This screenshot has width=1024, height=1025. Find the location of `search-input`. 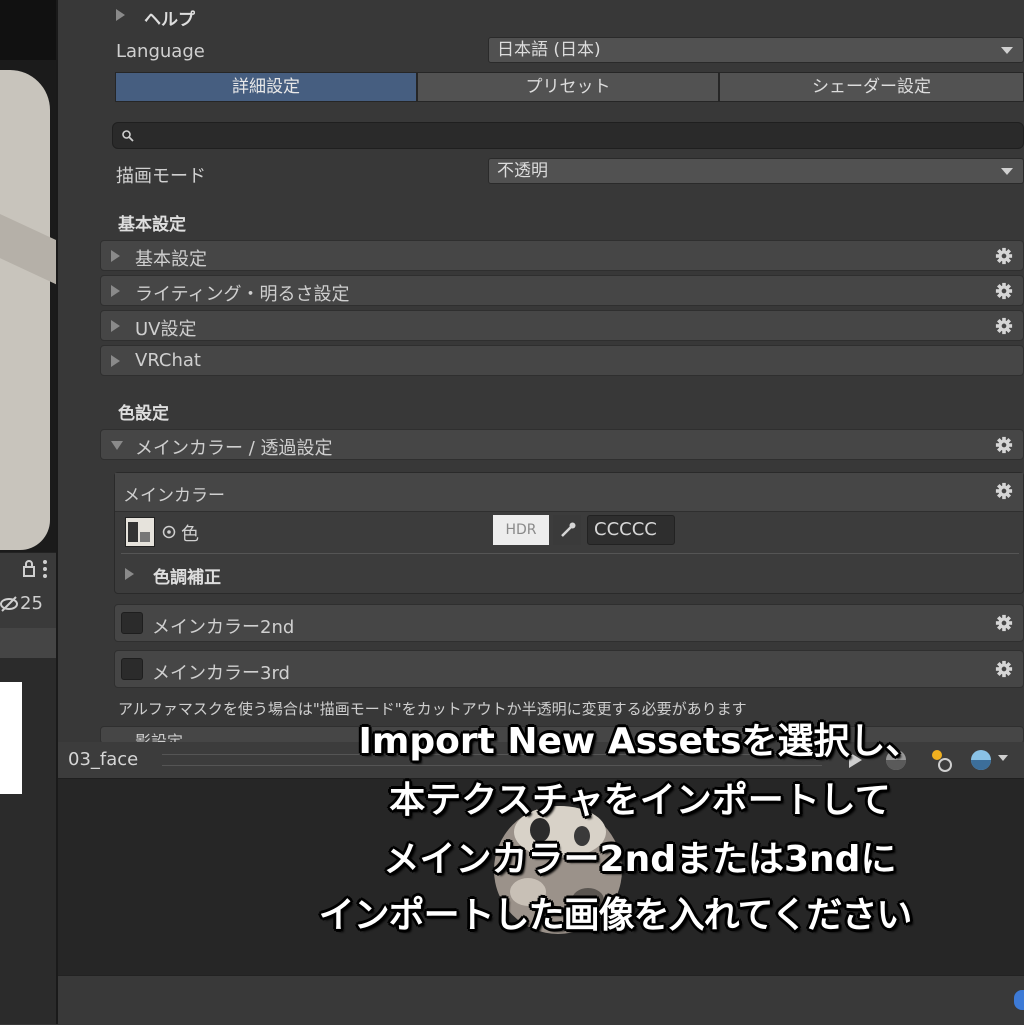

search-input is located at coordinates (568, 135).